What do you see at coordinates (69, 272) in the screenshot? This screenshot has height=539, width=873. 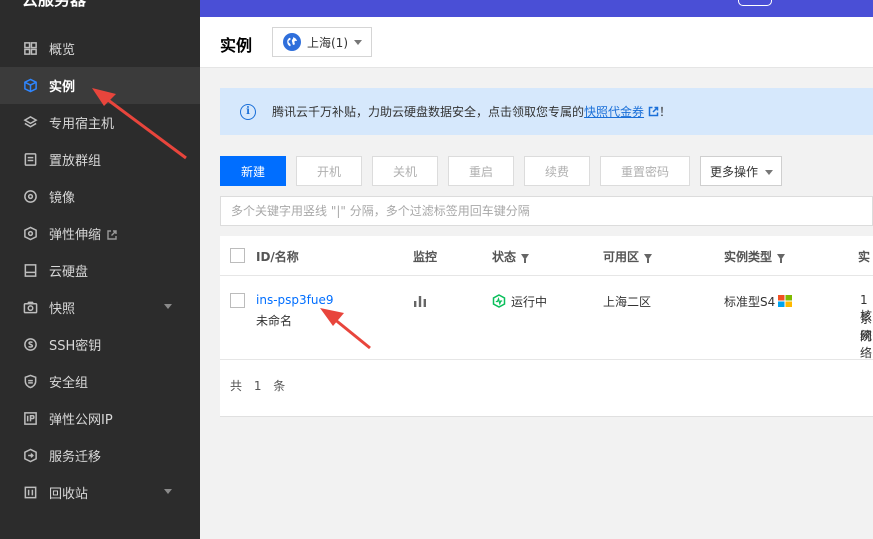 I see `sidebar-item-label: 云硬盘` at bounding box center [69, 272].